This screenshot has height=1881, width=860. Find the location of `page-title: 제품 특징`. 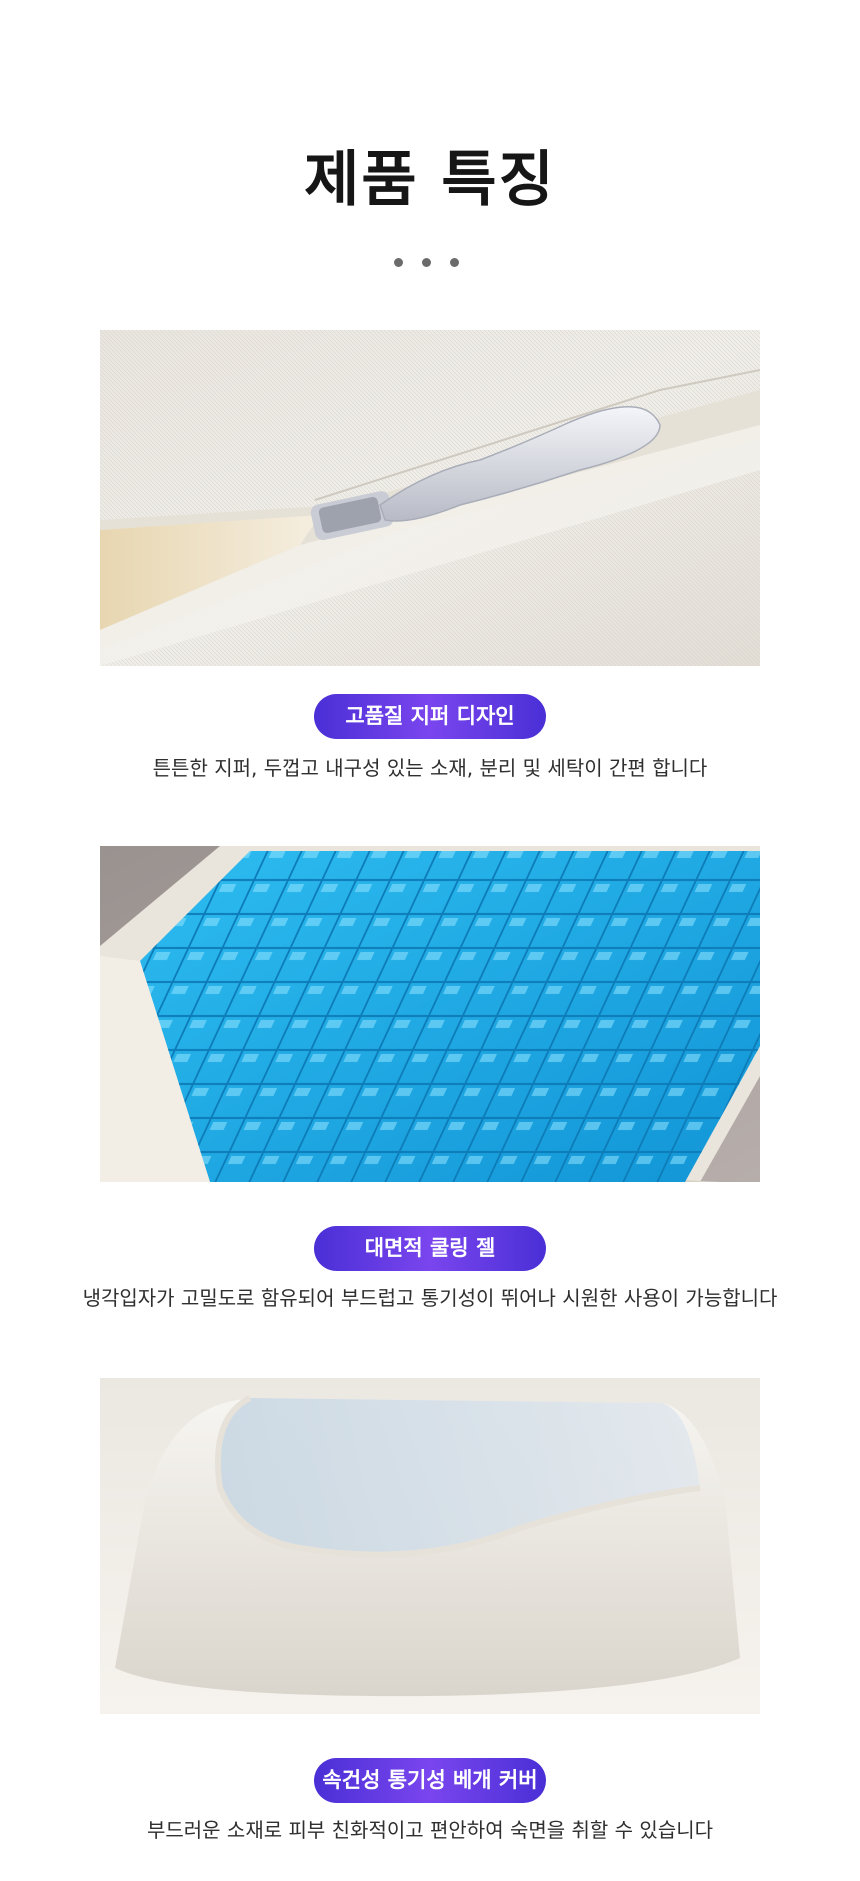

page-title: 제품 특징 is located at coordinates (430, 180).